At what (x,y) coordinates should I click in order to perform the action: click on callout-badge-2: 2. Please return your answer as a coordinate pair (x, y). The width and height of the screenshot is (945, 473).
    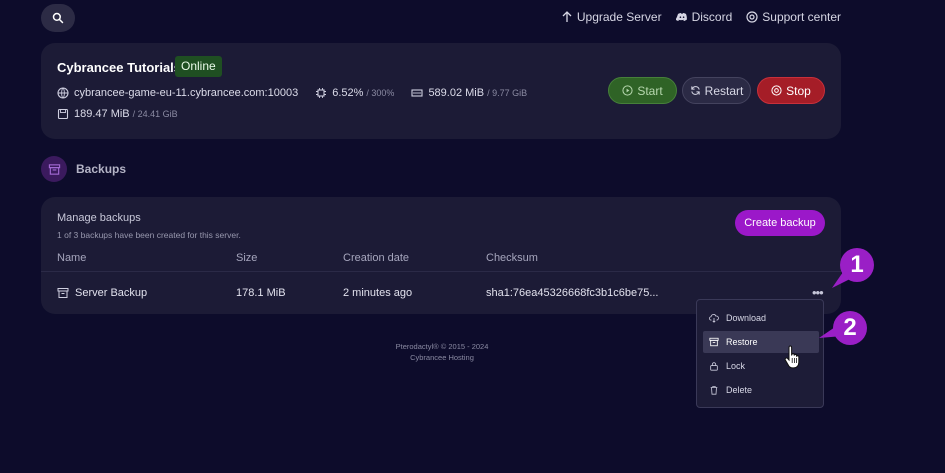
    Looking at the image, I should click on (850, 328).